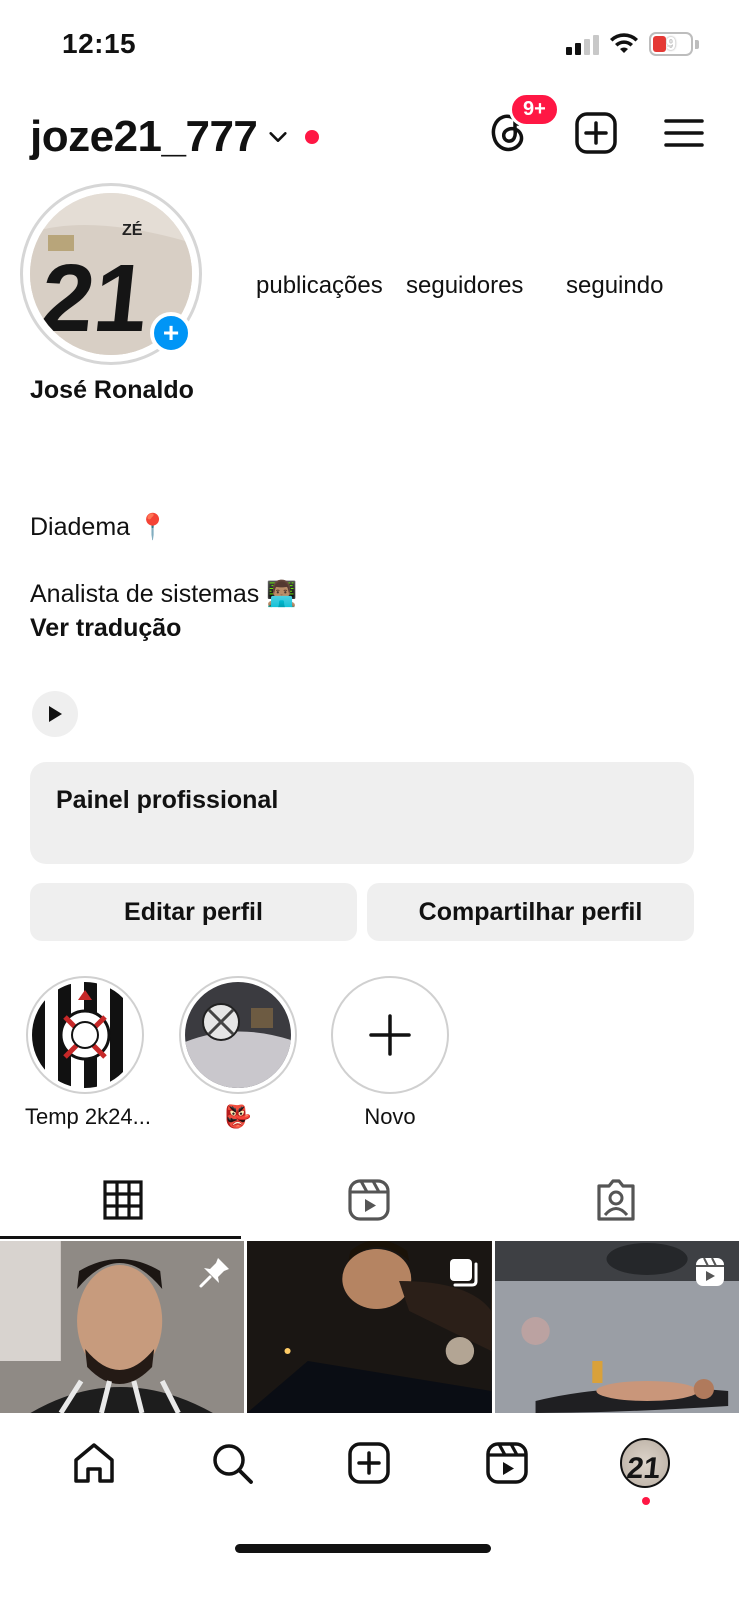  I want to click on nav-search, so click(232, 1463).